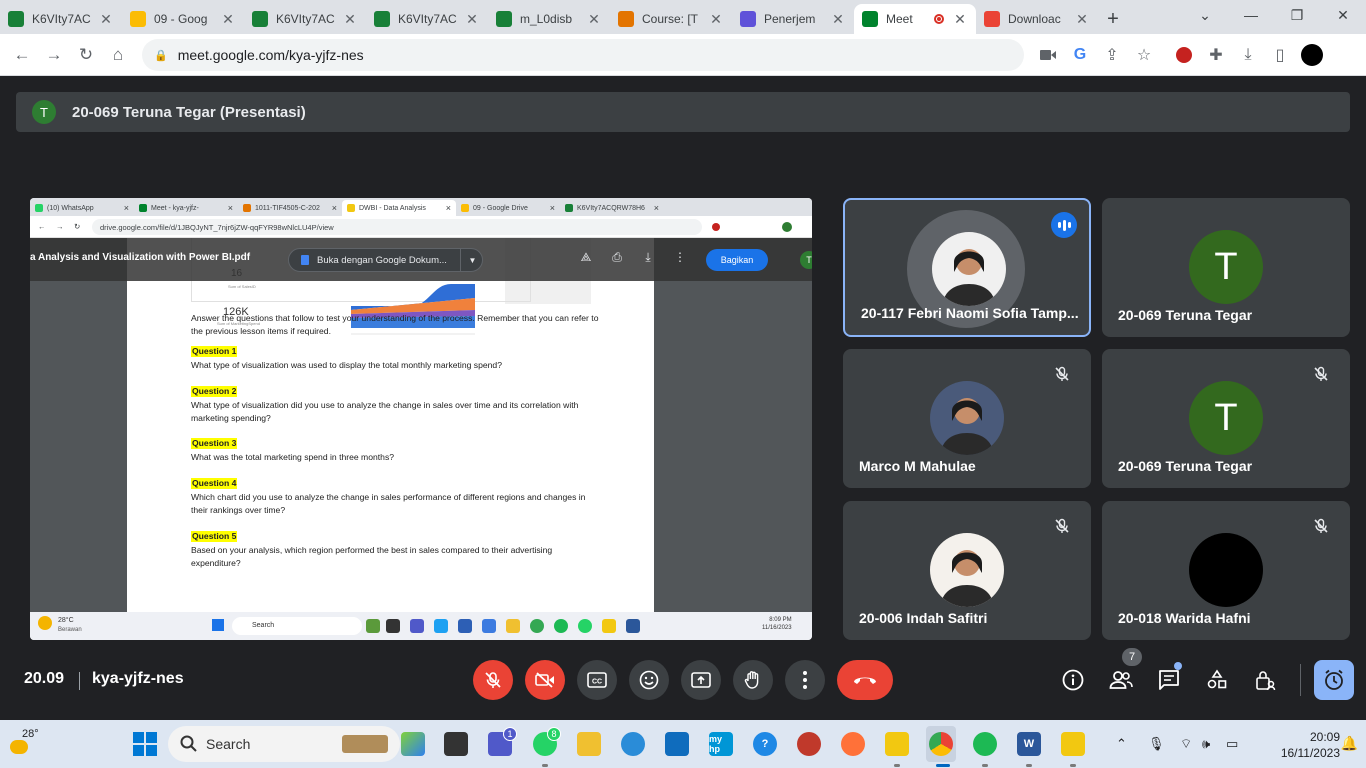  Describe the element at coordinates (967, 570) in the screenshot. I see `participant-tile: 20-006 Indah Safitri` at that location.